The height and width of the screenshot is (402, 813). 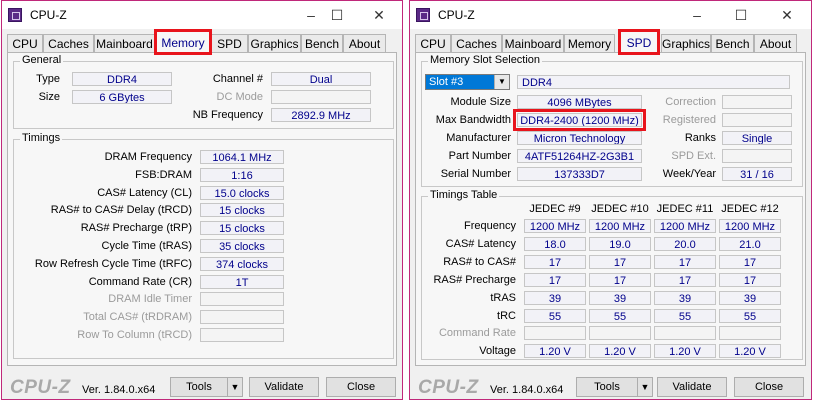 I want to click on column-header: JEDEC #9, so click(x=555, y=209).